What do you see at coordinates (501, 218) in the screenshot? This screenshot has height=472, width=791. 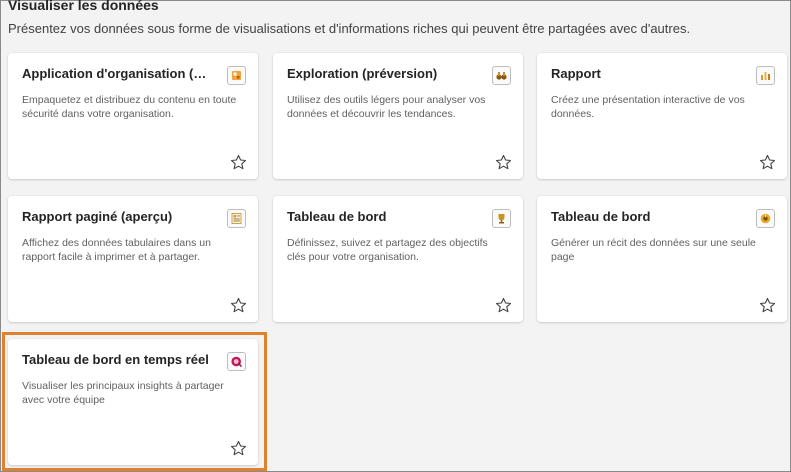 I see `trophy-icon` at bounding box center [501, 218].